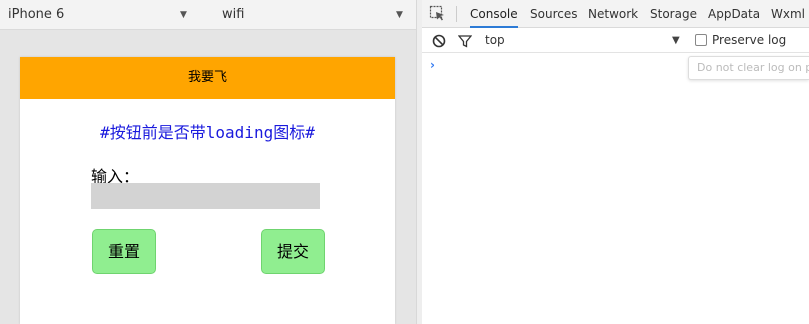 This screenshot has width=809, height=324. Describe the element at coordinates (676, 40) in the screenshot. I see `triangle-down-icon: ▼` at that location.